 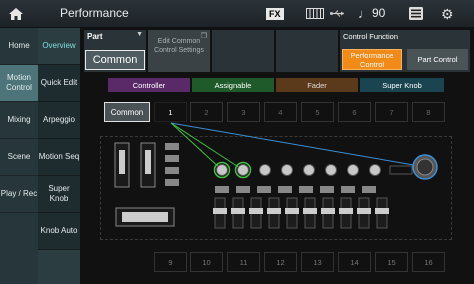 What do you see at coordinates (206, 112) in the screenshot?
I see `selector-2: 2` at bounding box center [206, 112].